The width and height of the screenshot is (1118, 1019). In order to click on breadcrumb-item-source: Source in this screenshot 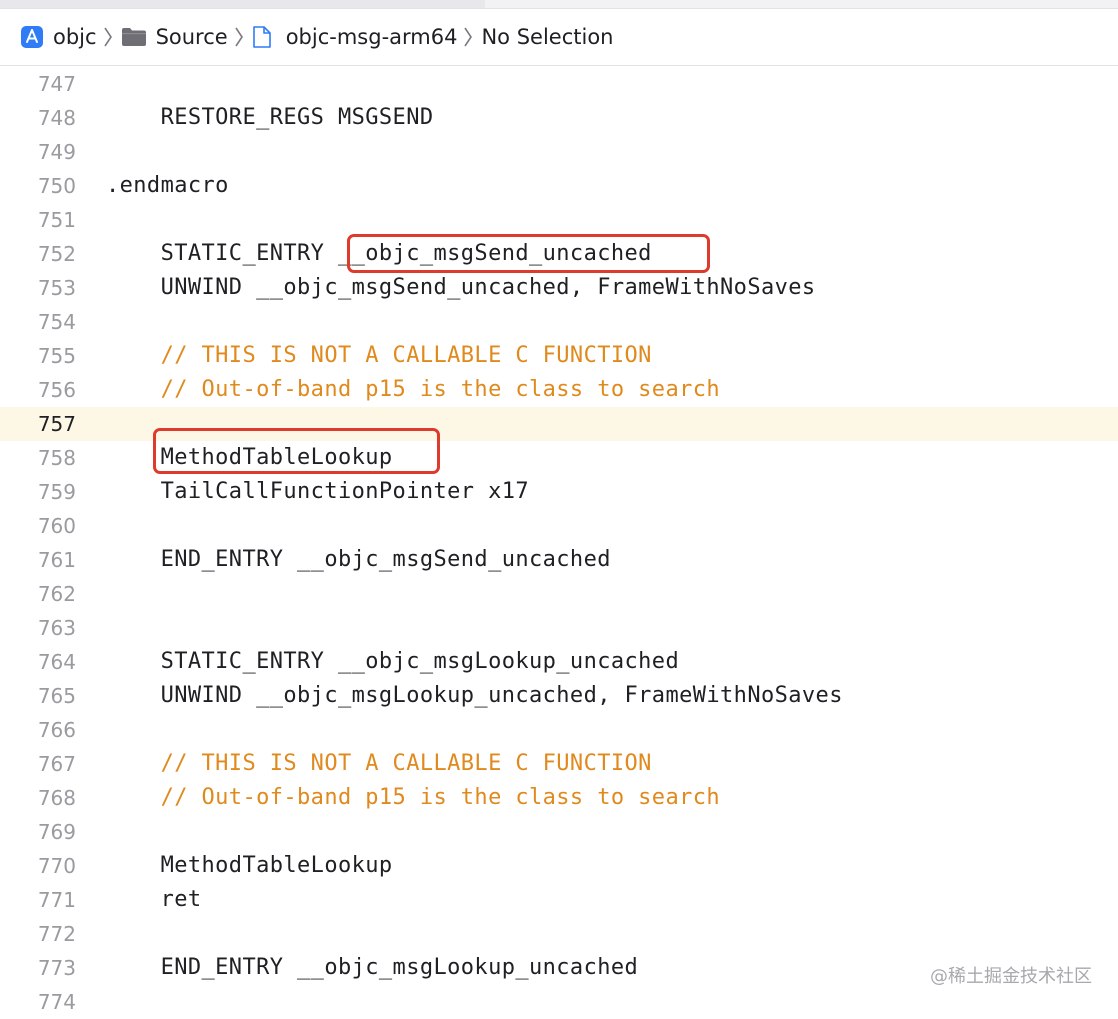, I will do `click(174, 37)`.